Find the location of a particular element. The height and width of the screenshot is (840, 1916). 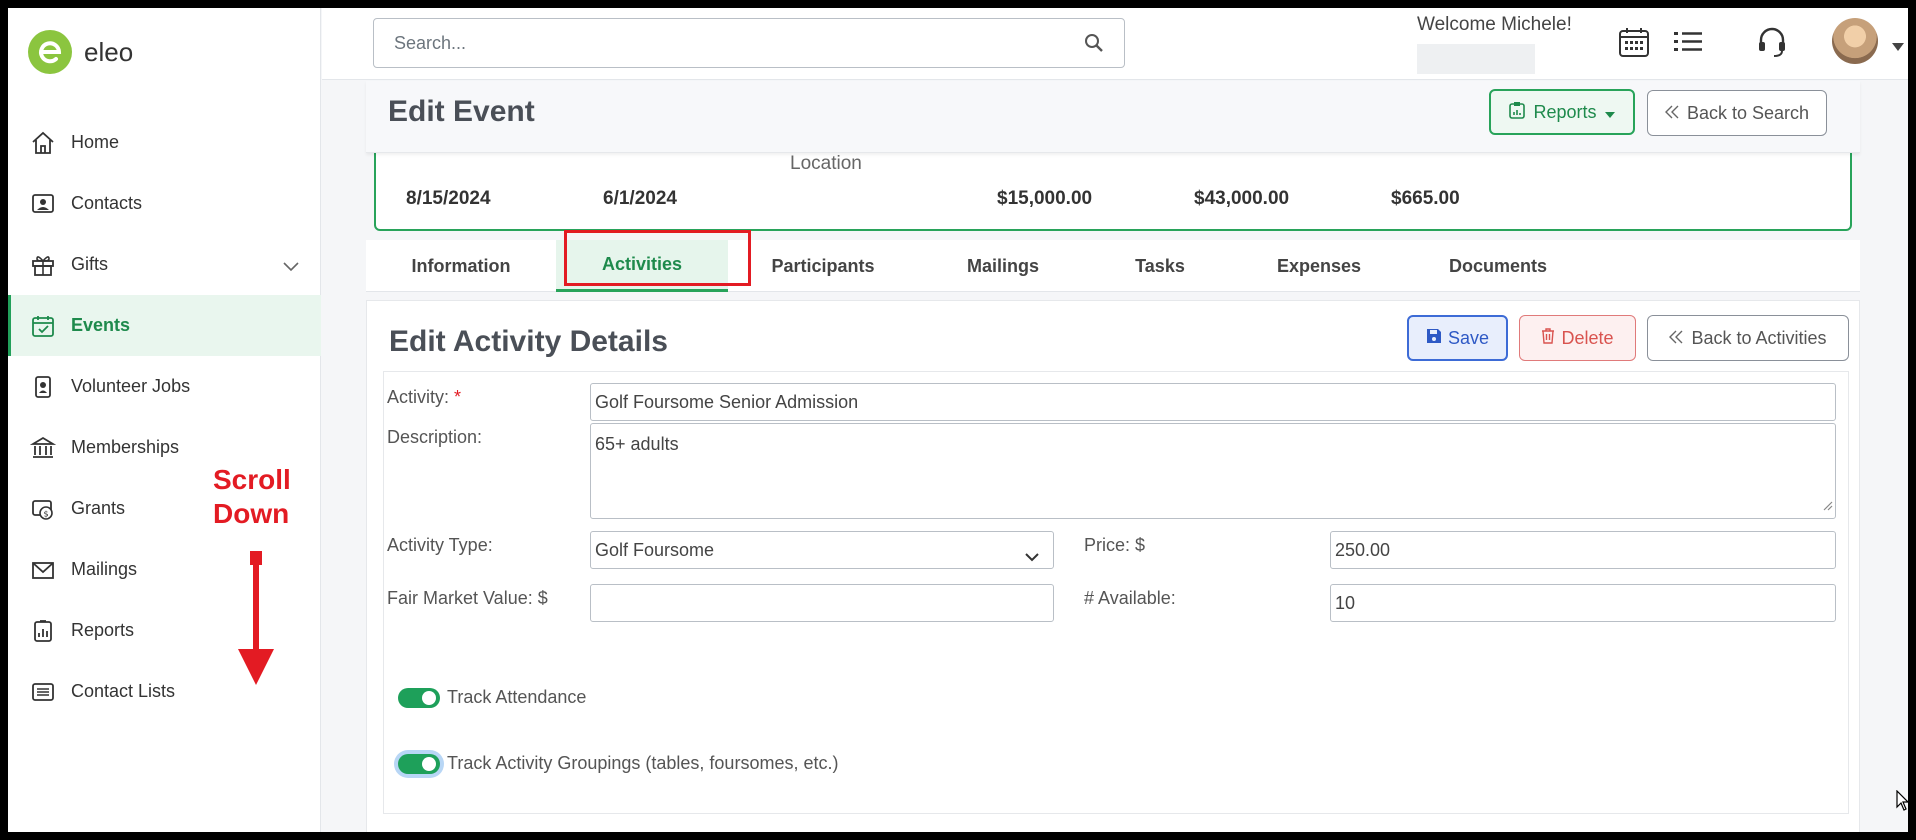

available-label: # Available: is located at coordinates (1130, 598).